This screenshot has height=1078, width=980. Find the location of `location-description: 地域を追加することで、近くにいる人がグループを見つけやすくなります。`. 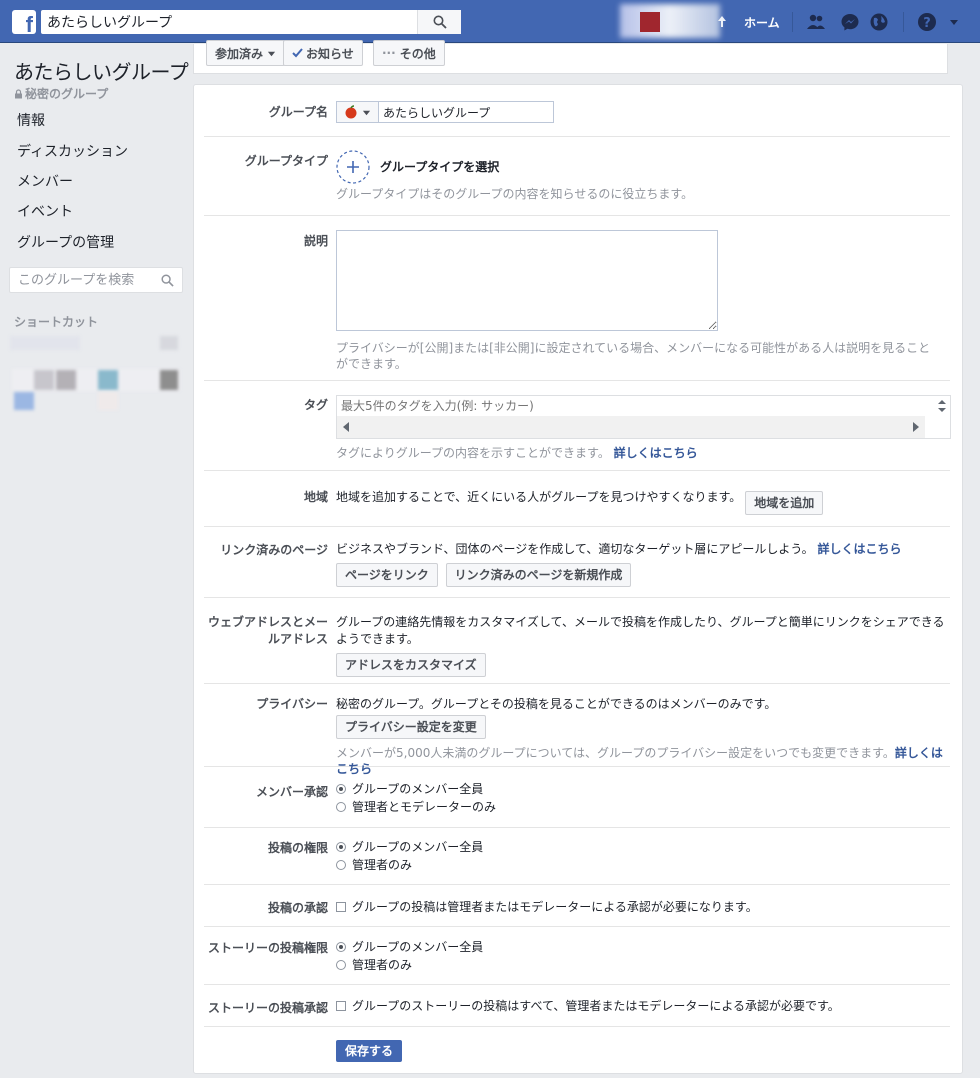

location-description: 地域を追加することで、近くにいる人がグループを見つけやすくなります。 is located at coordinates (539, 497).